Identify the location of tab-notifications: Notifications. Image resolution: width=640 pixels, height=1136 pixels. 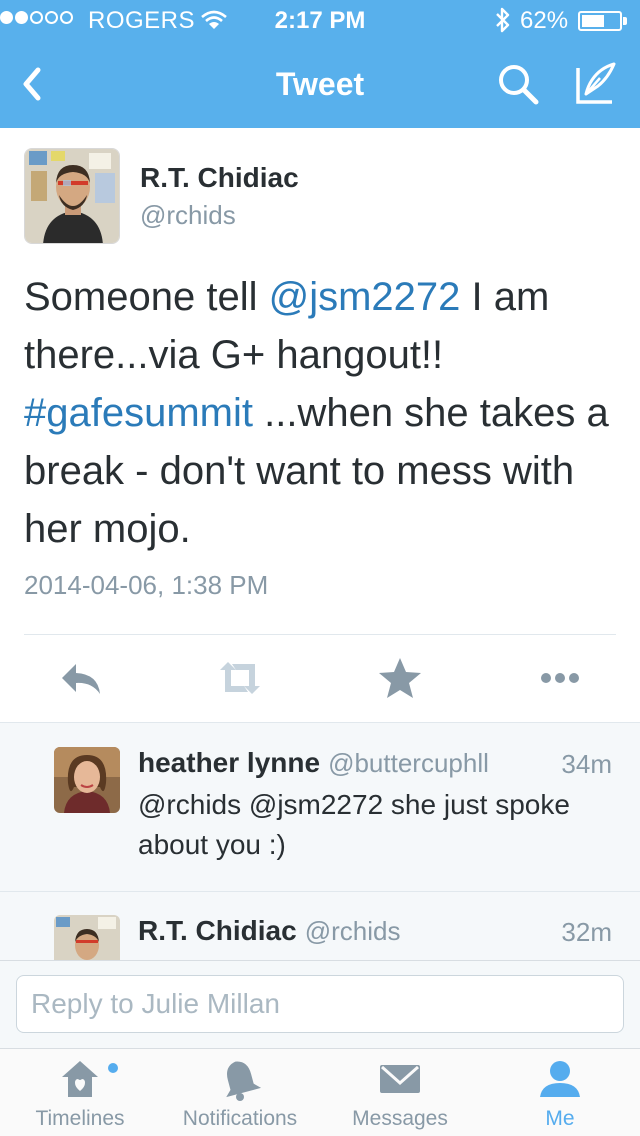
(240, 1092).